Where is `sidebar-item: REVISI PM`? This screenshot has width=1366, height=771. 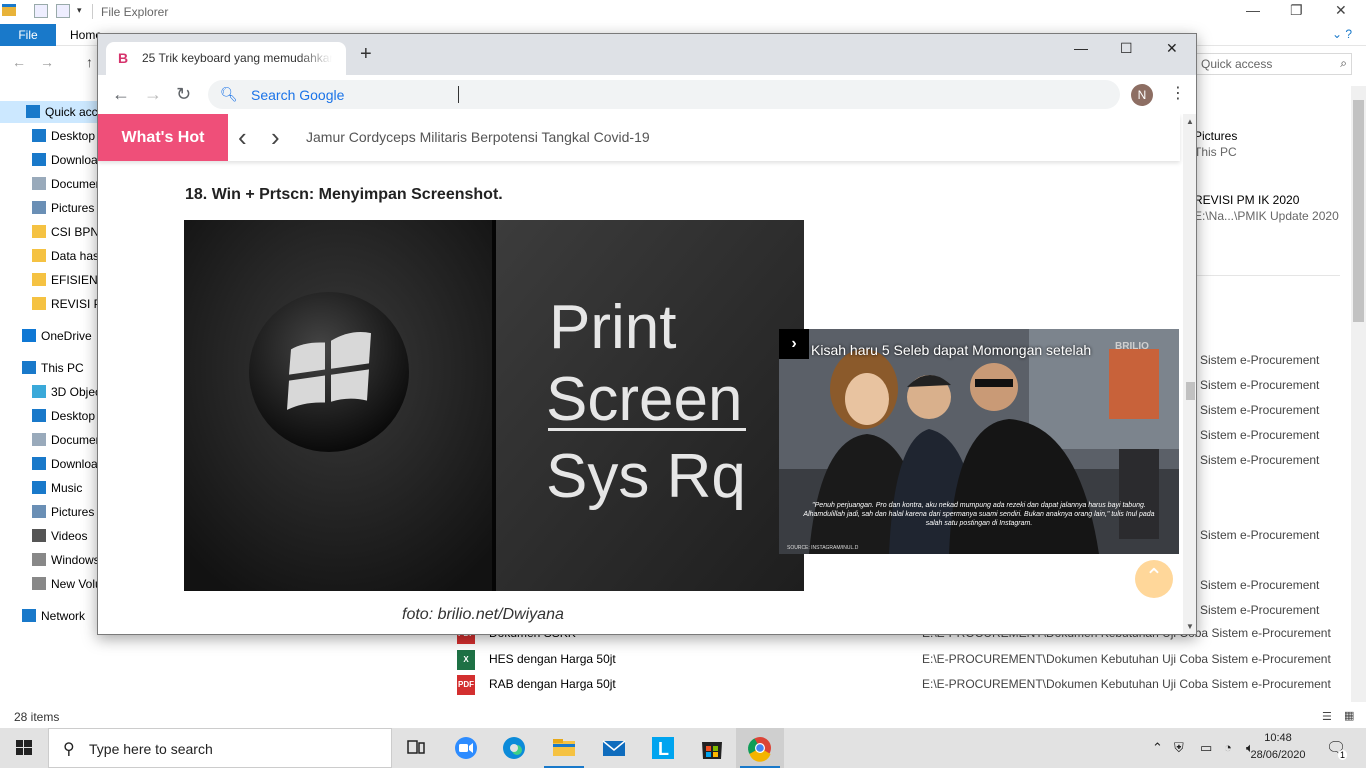 sidebar-item: REVISI PM is located at coordinates (50, 304).